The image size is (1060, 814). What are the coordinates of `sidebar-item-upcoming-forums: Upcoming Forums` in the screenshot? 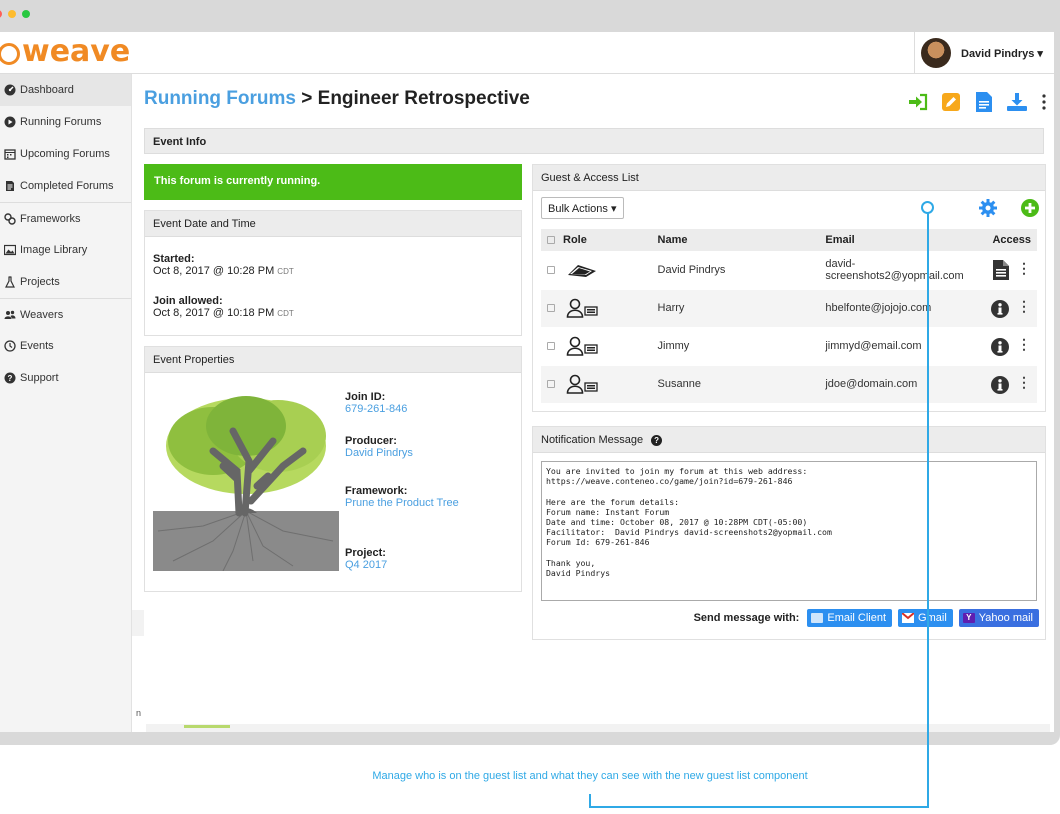 It's located at (65, 154).